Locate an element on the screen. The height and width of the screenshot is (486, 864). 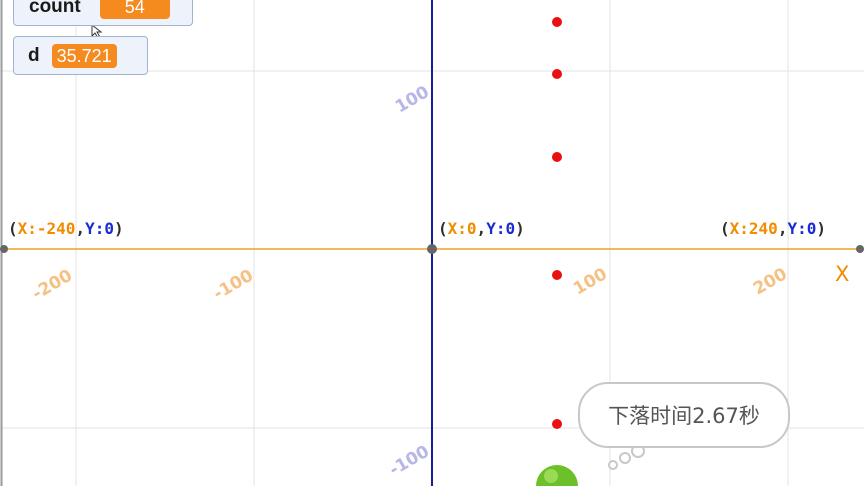
axis-origin-marker is located at coordinates (432, 249).